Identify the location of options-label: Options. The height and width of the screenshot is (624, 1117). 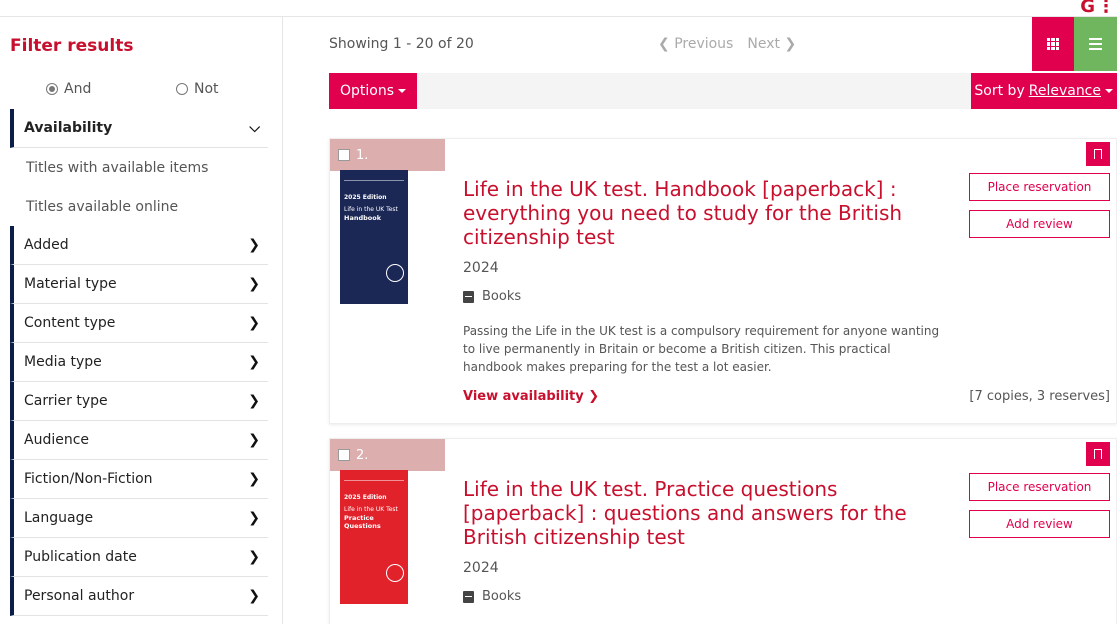
(367, 91).